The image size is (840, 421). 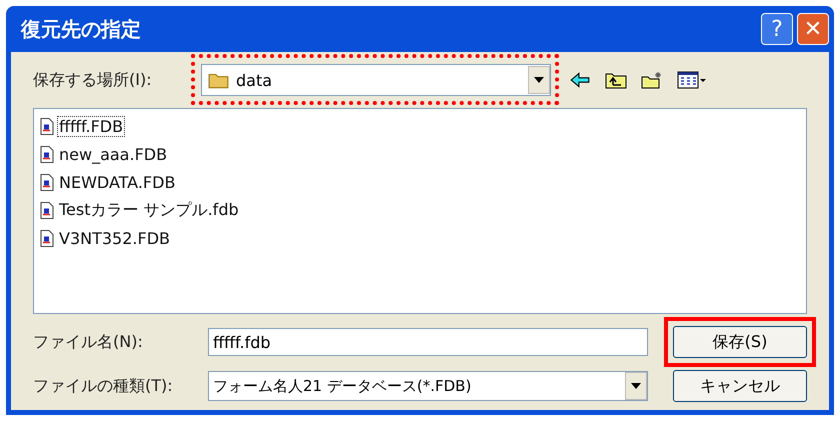 What do you see at coordinates (103, 386) in the screenshot?
I see `filetype-label: ファイルの種類(T):` at bounding box center [103, 386].